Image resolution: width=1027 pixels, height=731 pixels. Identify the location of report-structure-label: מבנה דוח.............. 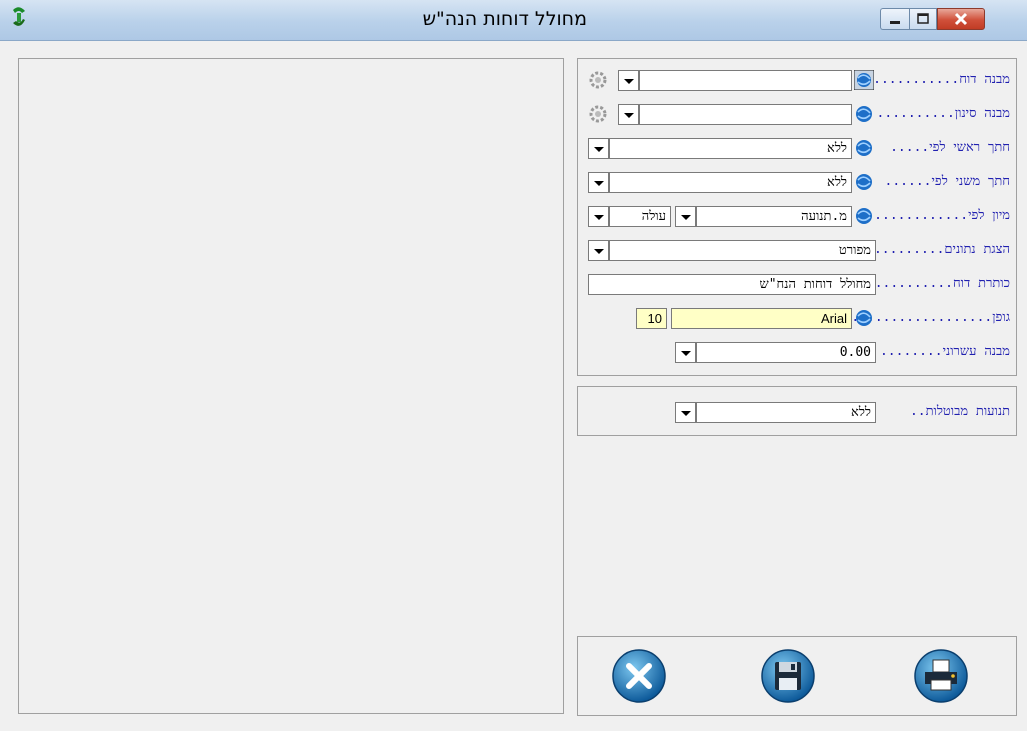
(933, 79).